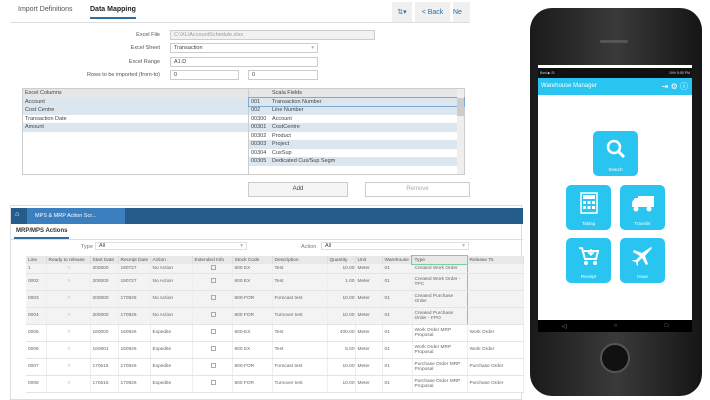 The width and height of the screenshot is (710, 400). I want to click on cart-icon, so click(588, 256).